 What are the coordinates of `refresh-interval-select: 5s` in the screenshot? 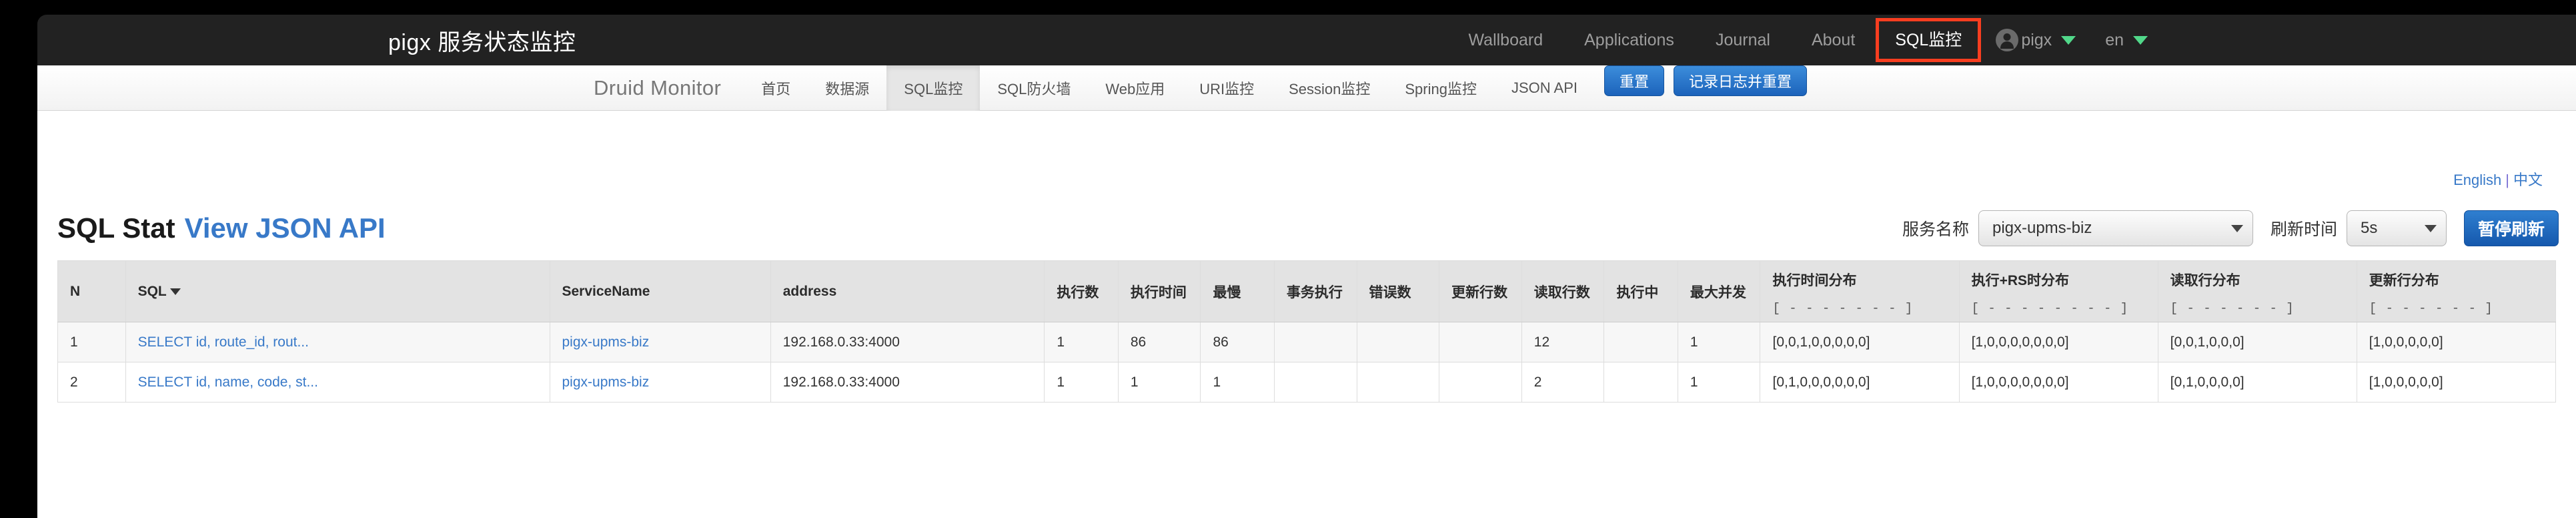 It's located at (2396, 228).